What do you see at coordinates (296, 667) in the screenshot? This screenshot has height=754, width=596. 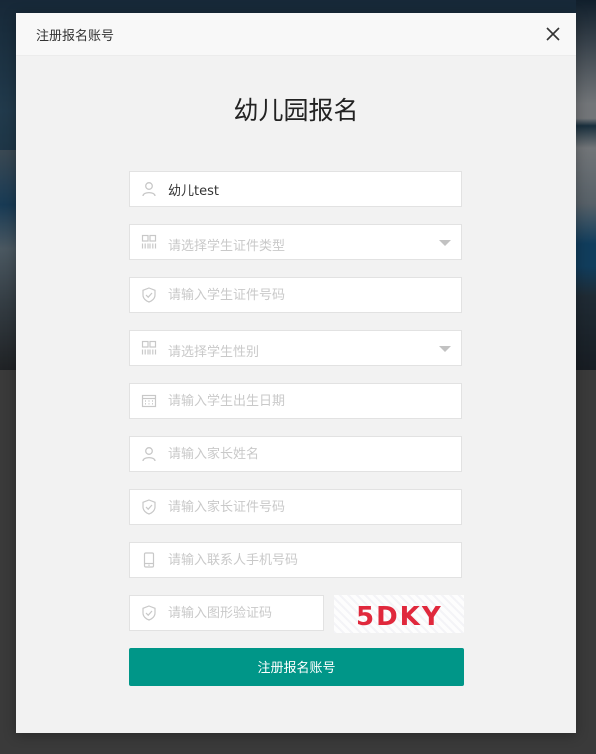 I see `register-button: 注册报名账号` at bounding box center [296, 667].